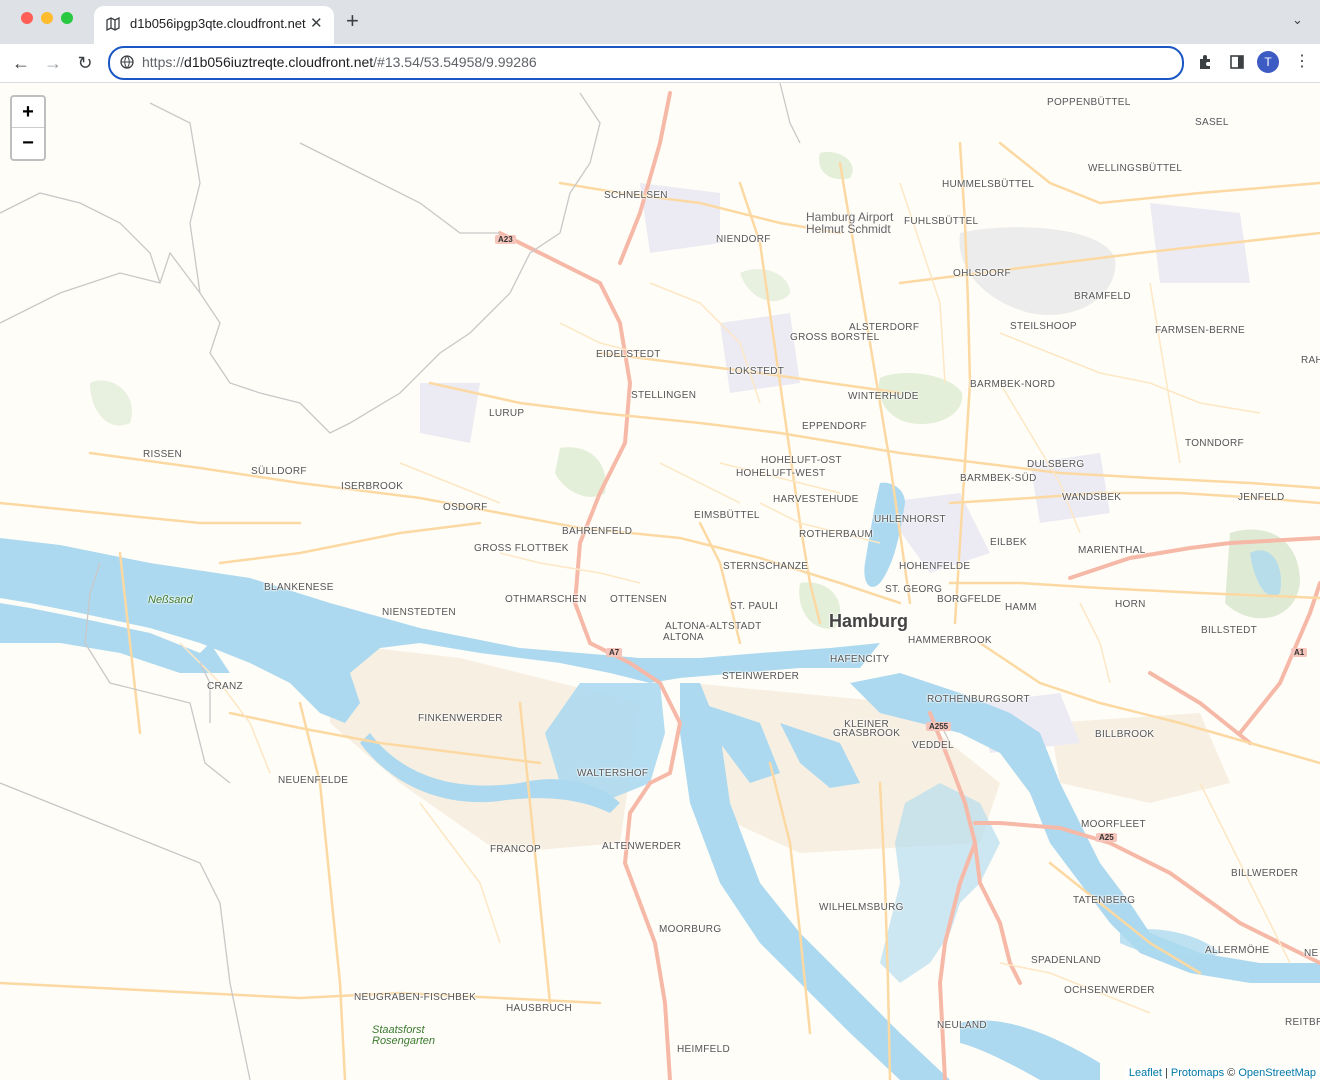  Describe the element at coordinates (1310, 360) in the screenshot. I see `district-label: RAH` at that location.